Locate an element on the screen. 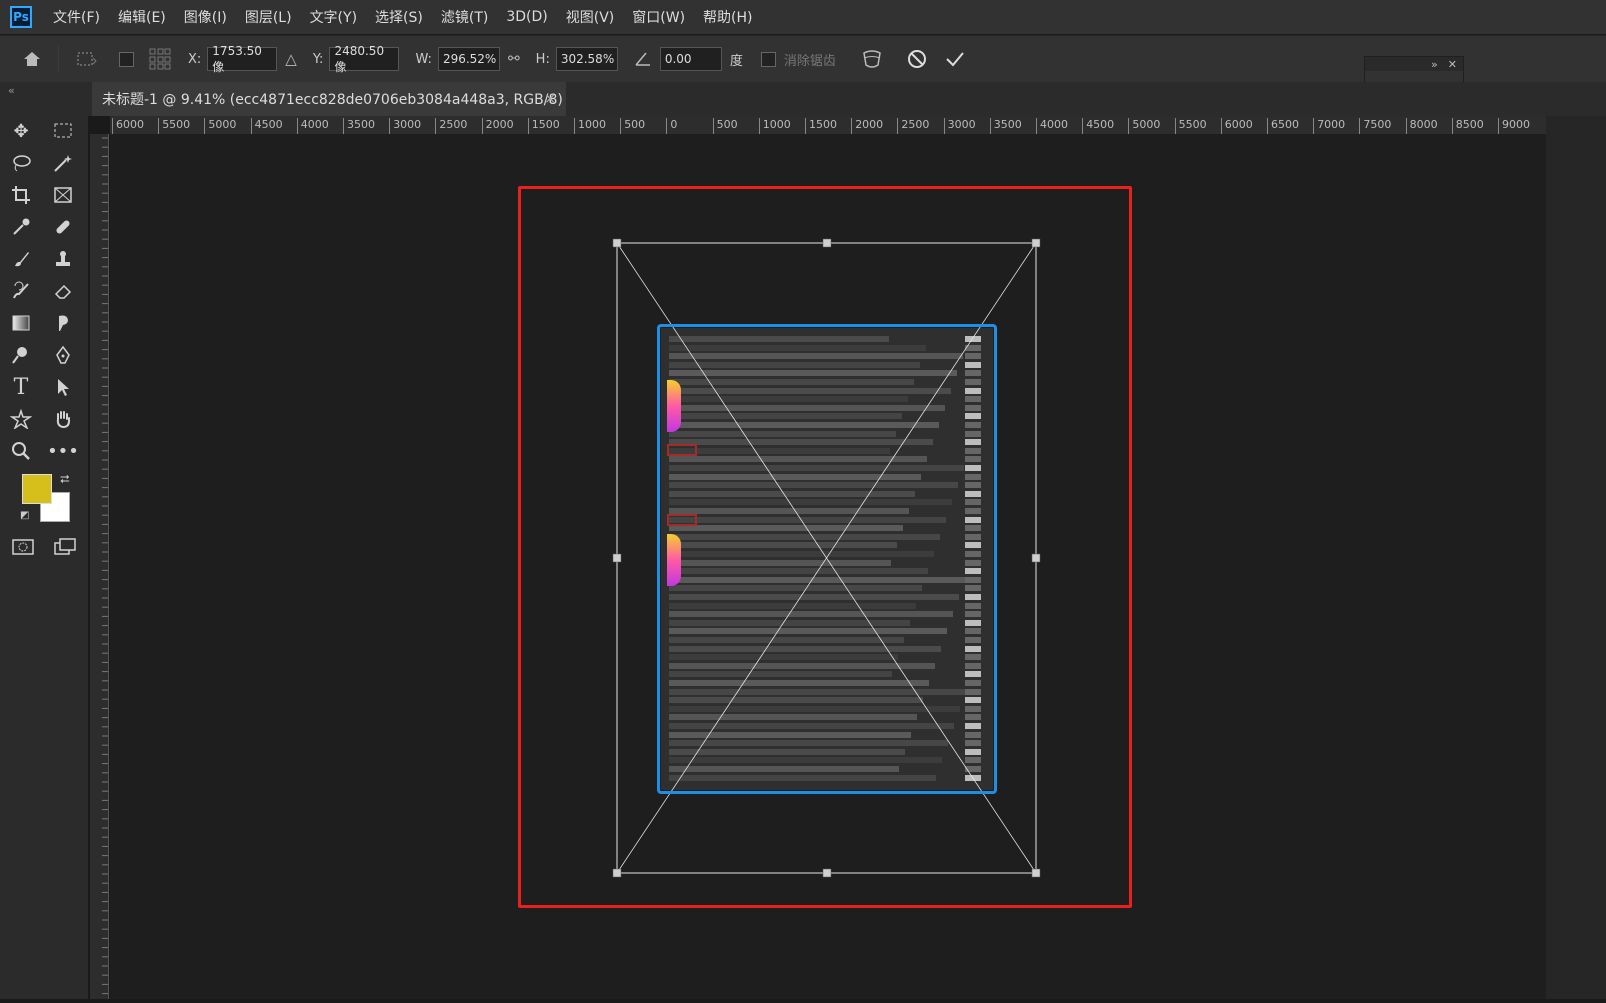 The width and height of the screenshot is (1606, 1003). panel-collapse-icon: « is located at coordinates (11, 90).